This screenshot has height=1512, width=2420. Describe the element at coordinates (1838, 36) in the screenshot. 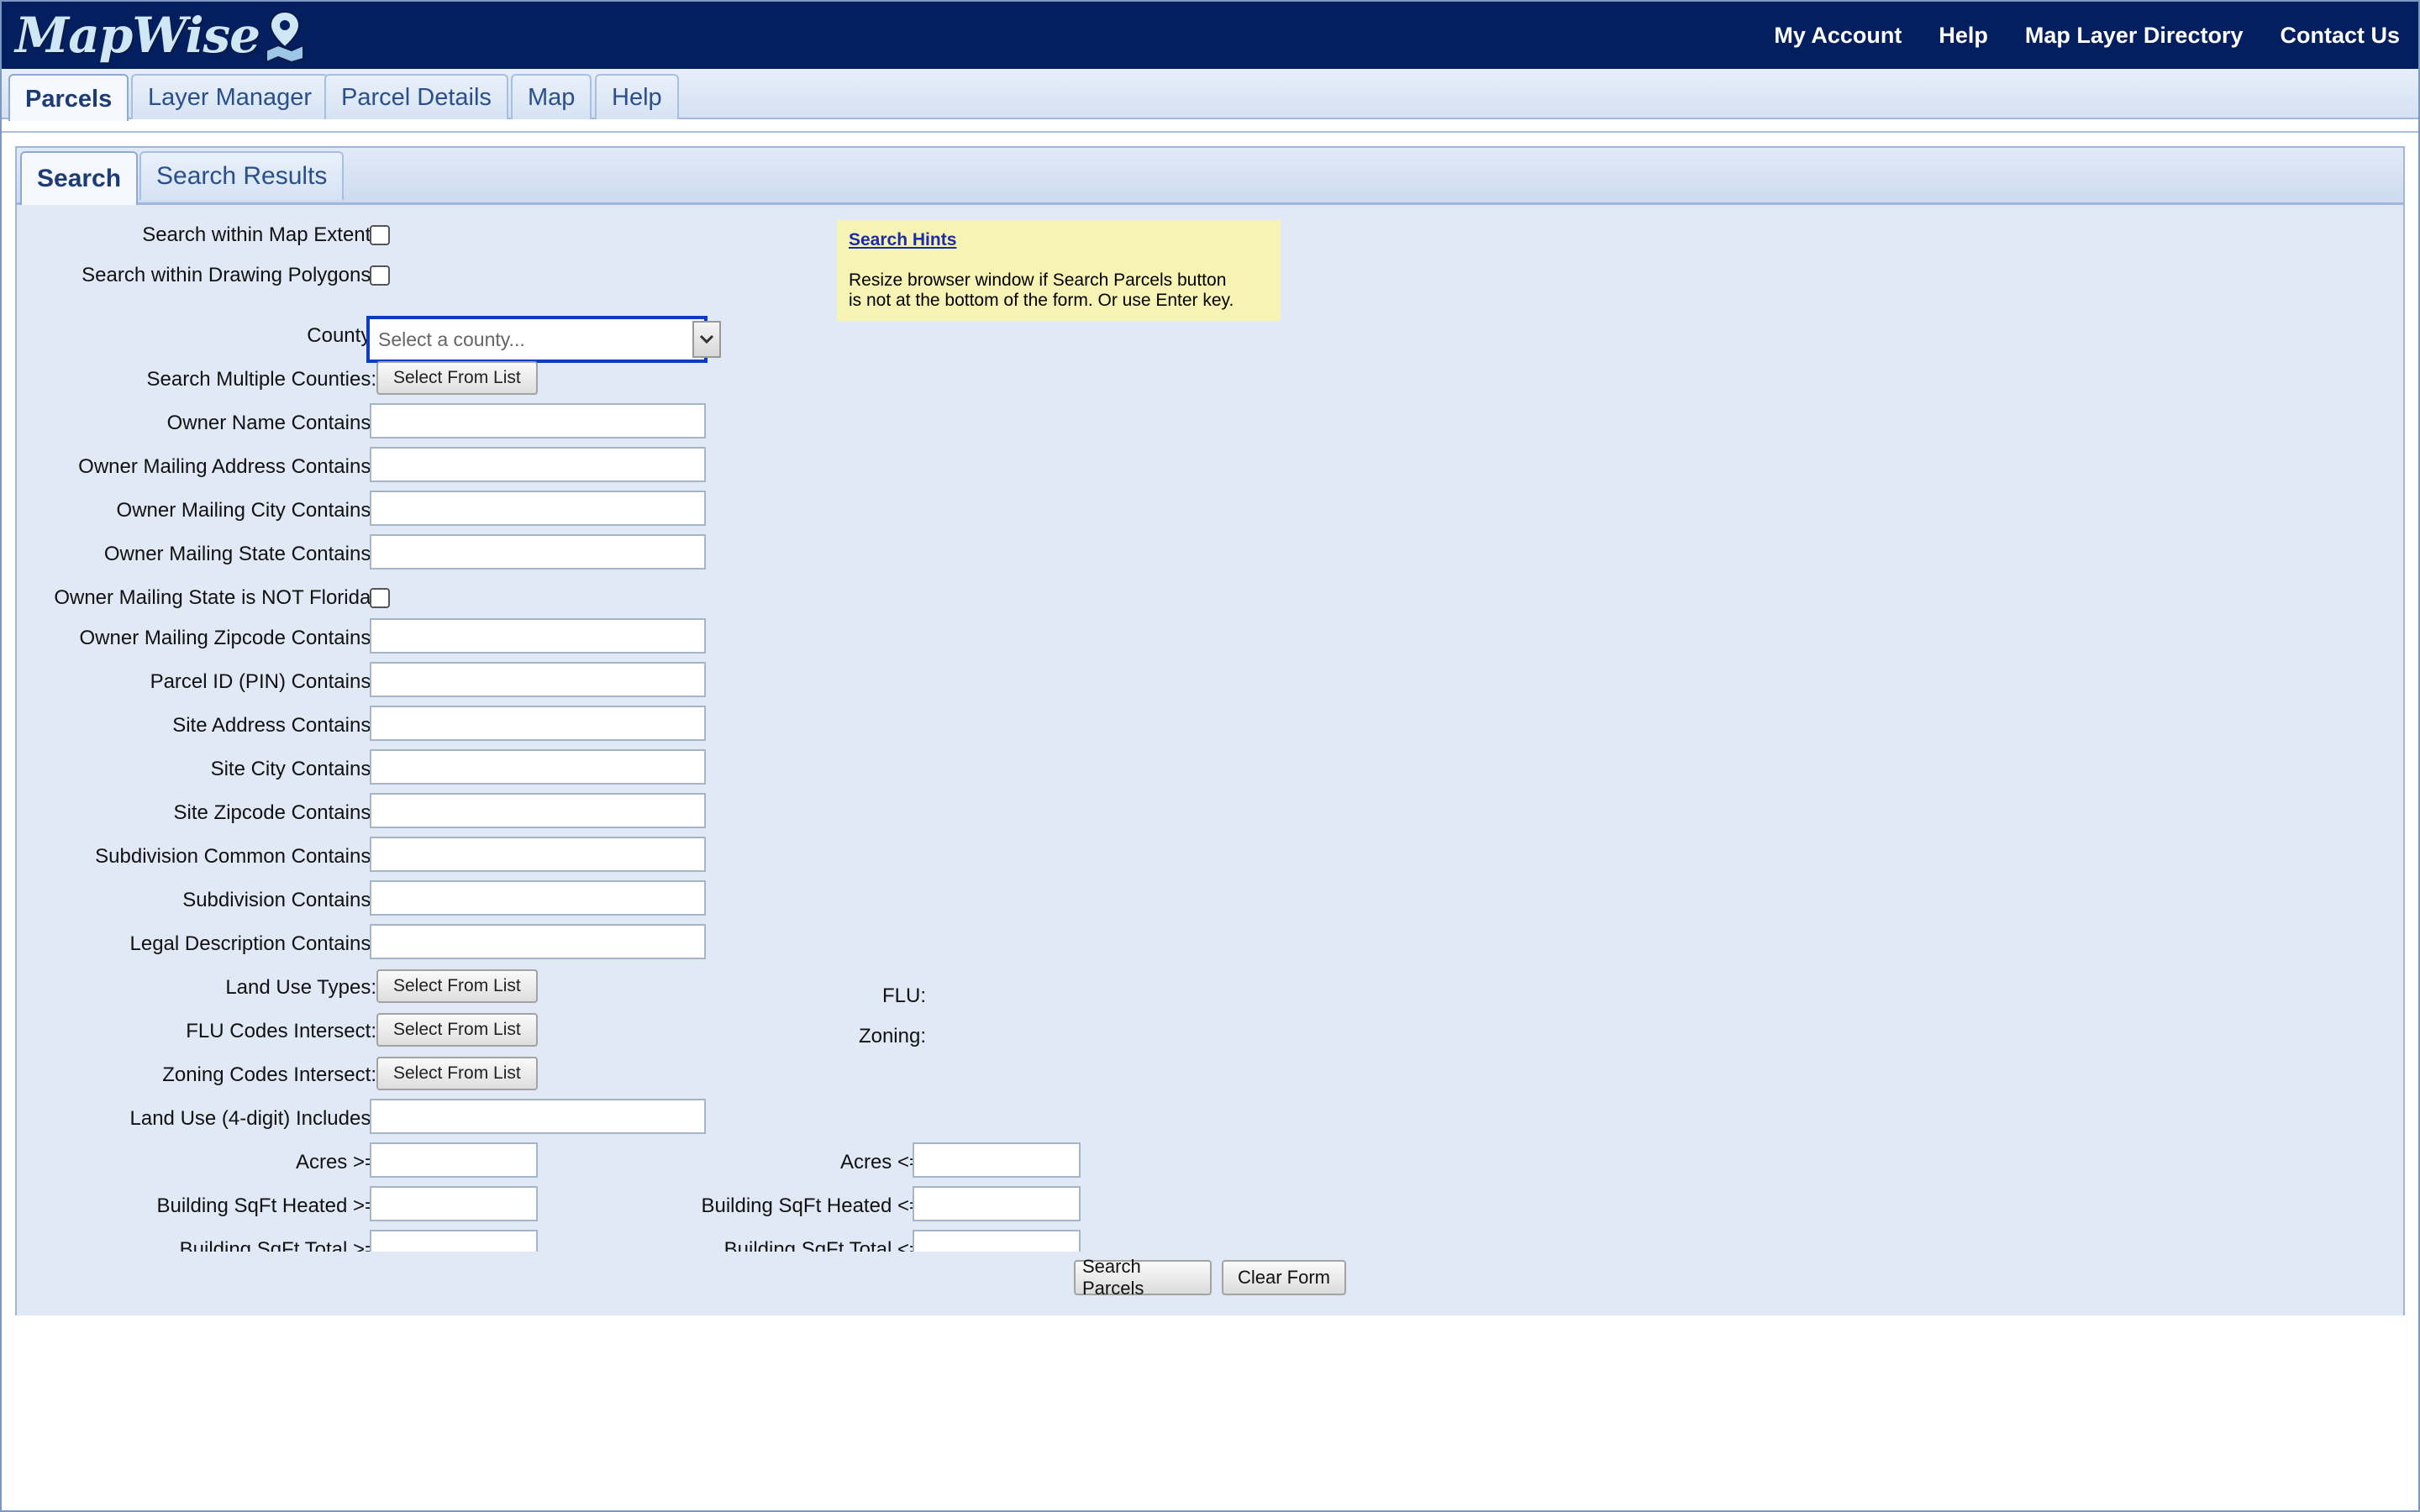

I see `my-account-link: My Account` at that location.